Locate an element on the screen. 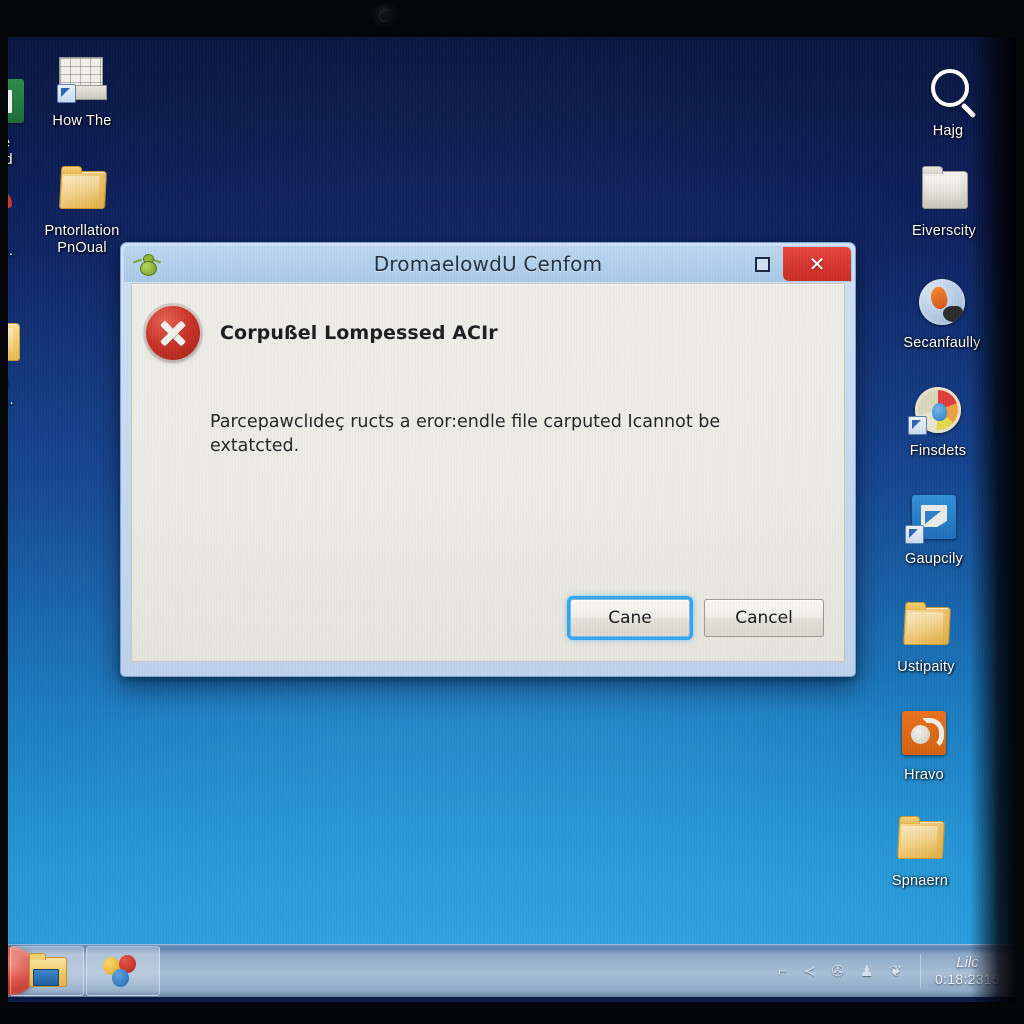  desktop-icon-hajg: Hajg is located at coordinates (948, 102).